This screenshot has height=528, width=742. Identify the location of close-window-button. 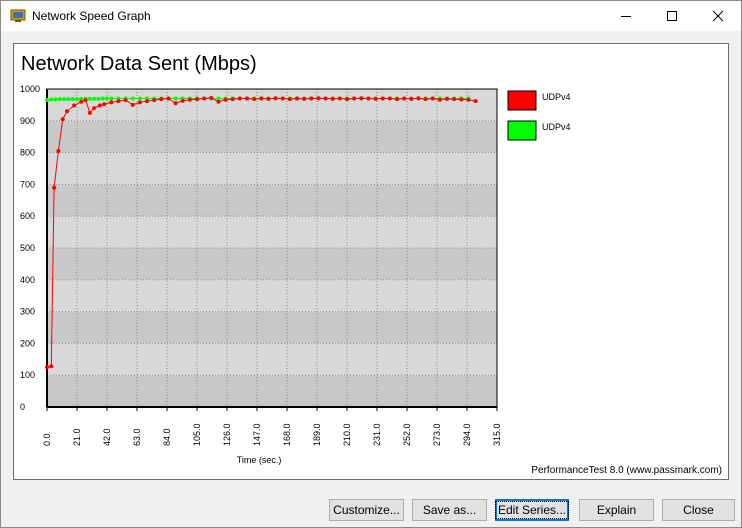
(718, 16).